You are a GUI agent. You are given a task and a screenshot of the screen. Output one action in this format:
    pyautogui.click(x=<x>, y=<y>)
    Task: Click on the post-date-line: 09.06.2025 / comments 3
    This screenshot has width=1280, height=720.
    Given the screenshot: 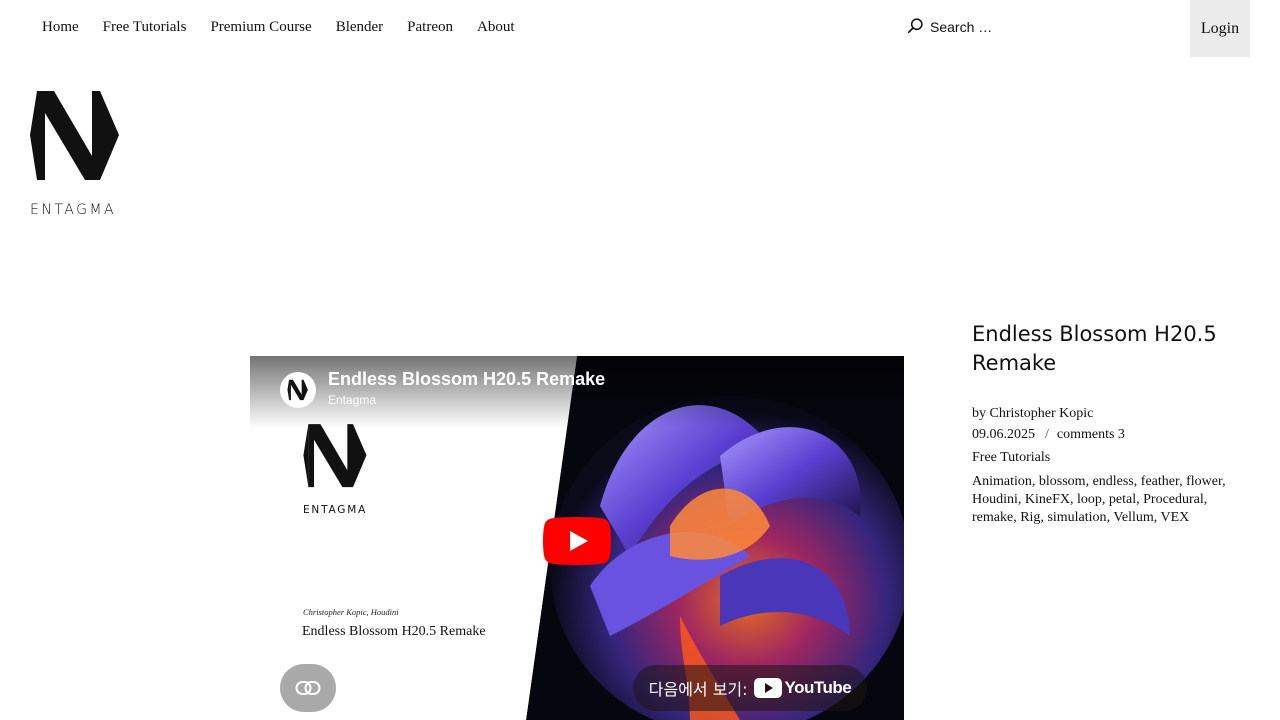 What is the action you would take?
    pyautogui.click(x=1048, y=435)
    